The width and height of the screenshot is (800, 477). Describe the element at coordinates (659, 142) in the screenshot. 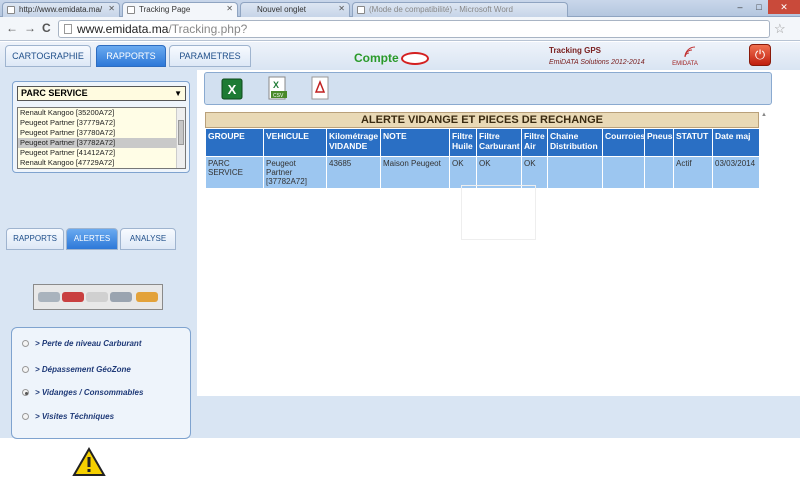

I see `column-header: Pneus` at that location.